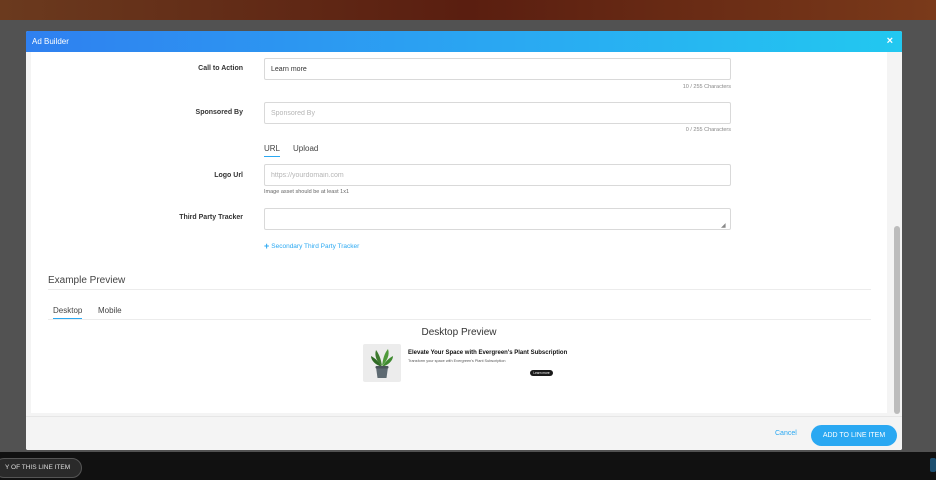 The width and height of the screenshot is (936, 480). What do you see at coordinates (219, 112) in the screenshot?
I see `sponsored-by-label: Sponsored By` at bounding box center [219, 112].